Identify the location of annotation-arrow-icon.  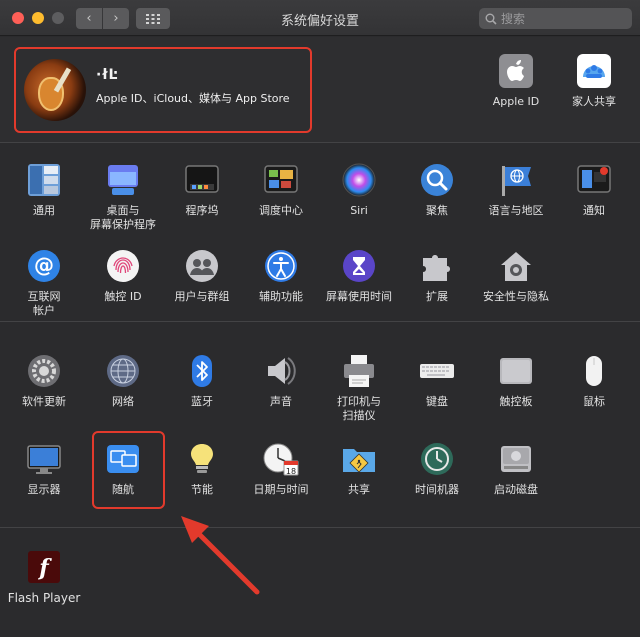
(220, 555).